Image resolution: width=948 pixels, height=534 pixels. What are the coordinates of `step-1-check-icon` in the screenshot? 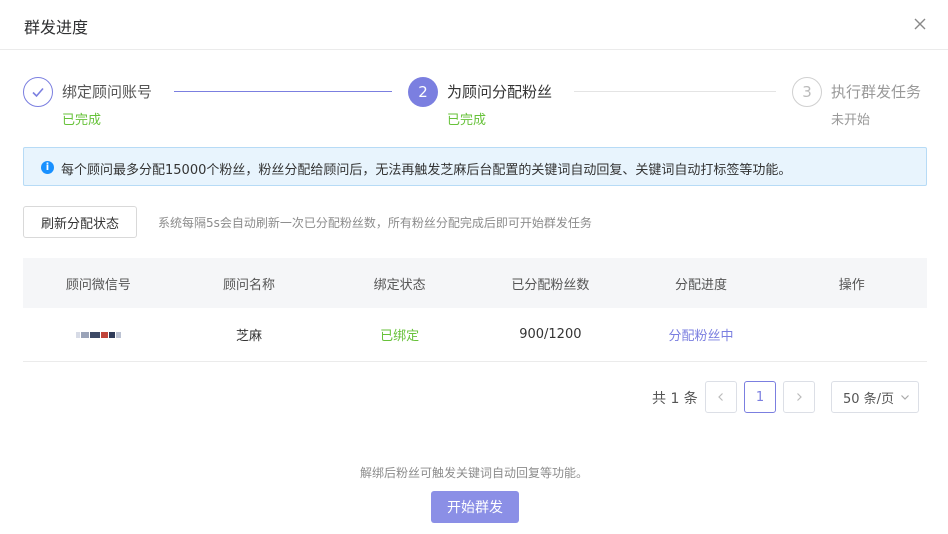 It's located at (38, 92).